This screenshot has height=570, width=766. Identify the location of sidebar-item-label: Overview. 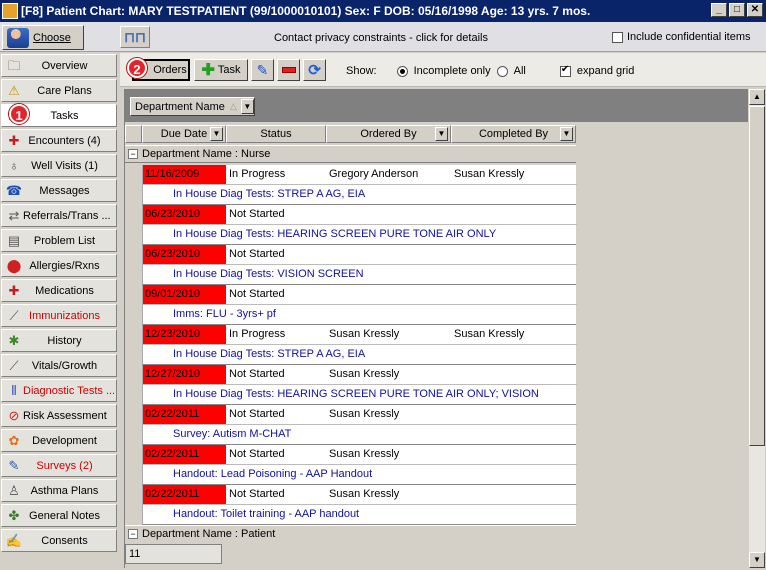
(64, 65).